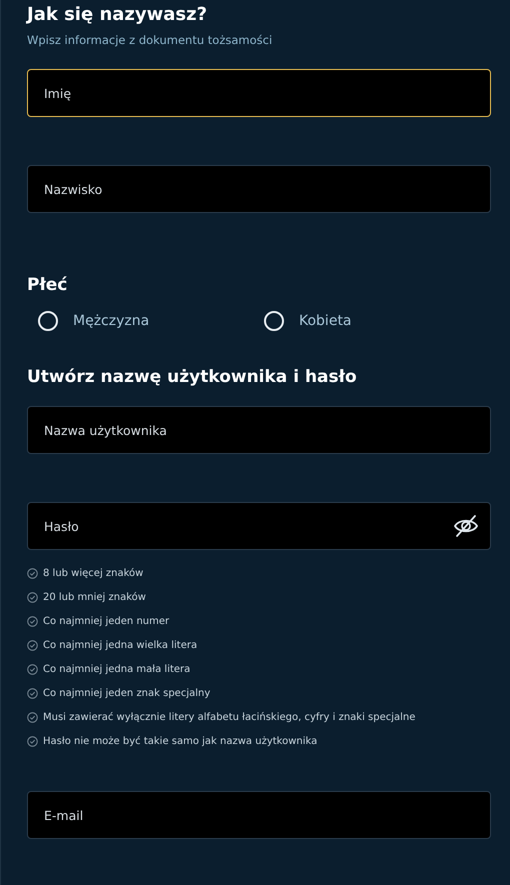  Describe the element at coordinates (229, 718) in the screenshot. I see `password-rule: Musi zawierać wyłącznie litery alfabetu łacińskiego, cyfry i znaki specjalne` at that location.